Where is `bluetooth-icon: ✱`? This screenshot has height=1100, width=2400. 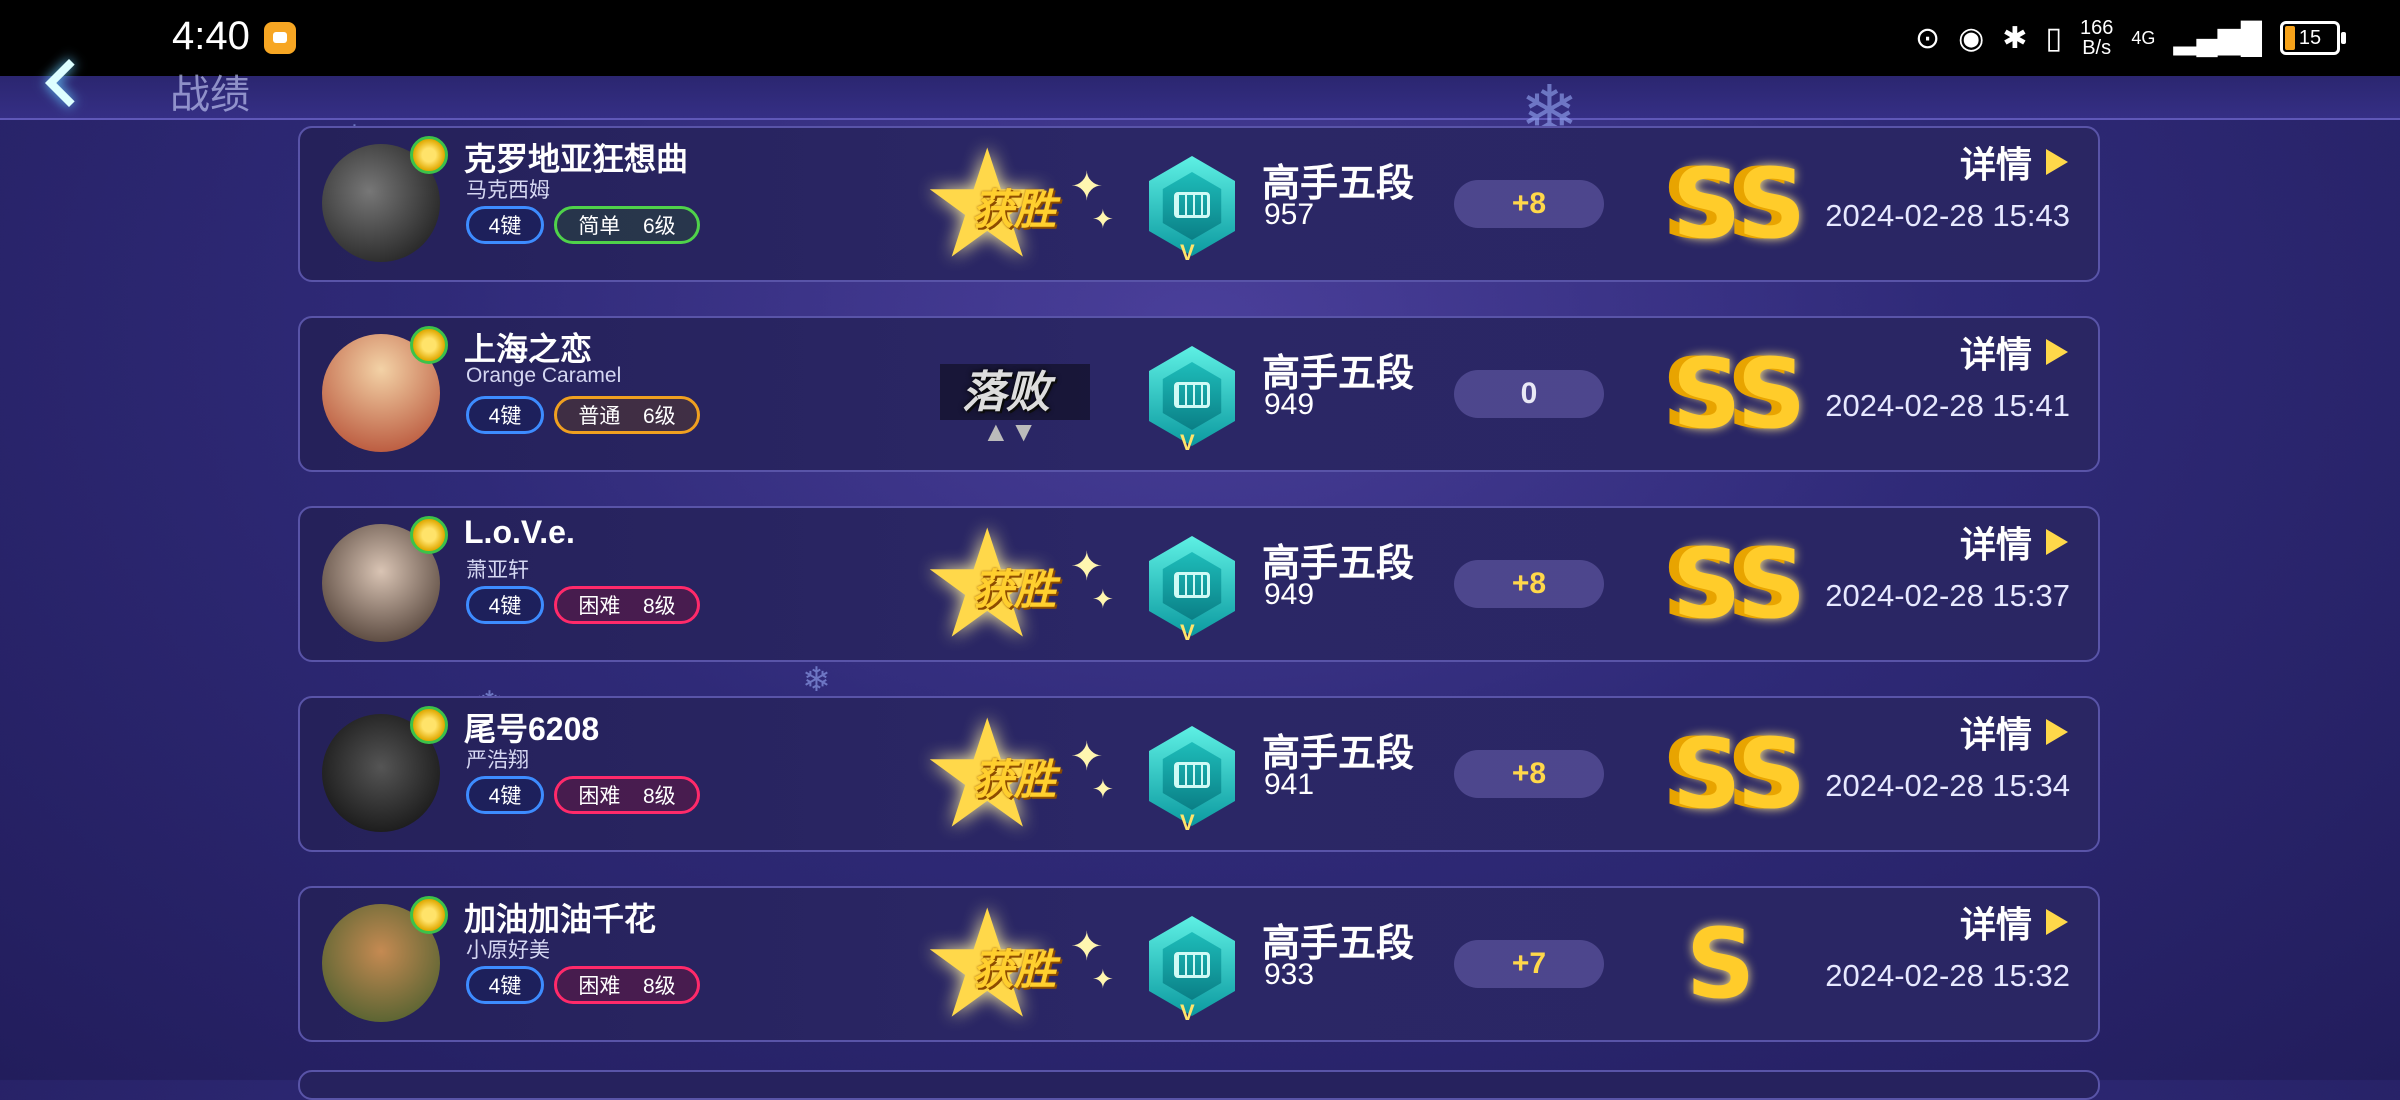
bluetooth-icon: ✱ is located at coordinates (2015, 38).